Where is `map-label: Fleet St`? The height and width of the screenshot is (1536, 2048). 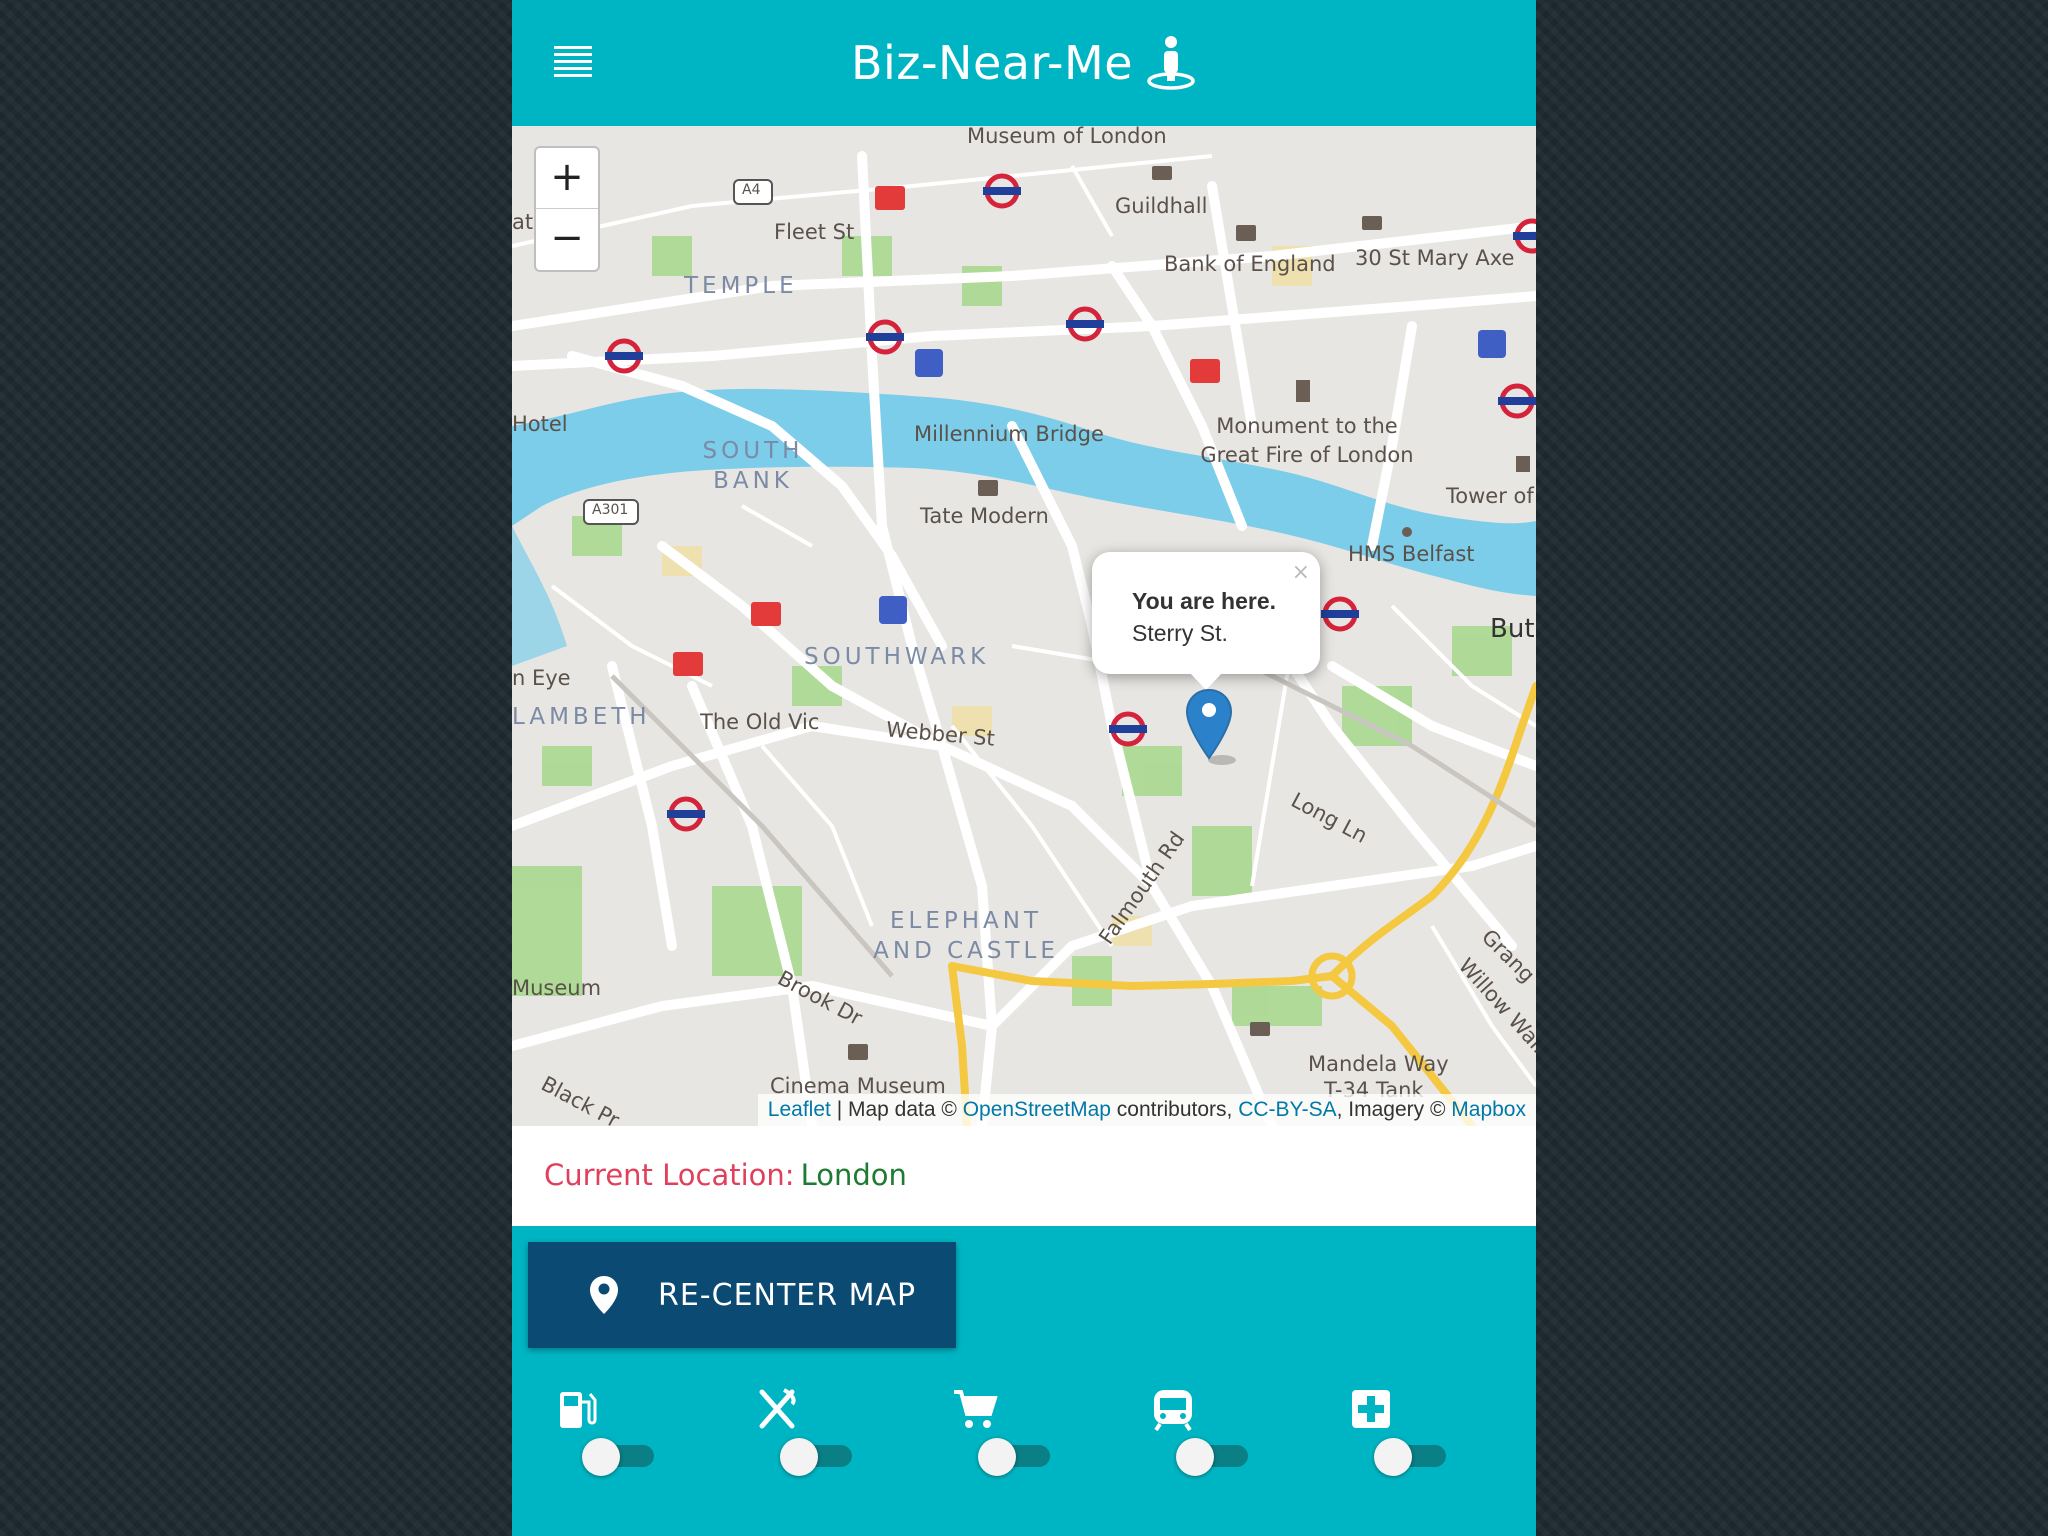 map-label: Fleet St is located at coordinates (814, 232).